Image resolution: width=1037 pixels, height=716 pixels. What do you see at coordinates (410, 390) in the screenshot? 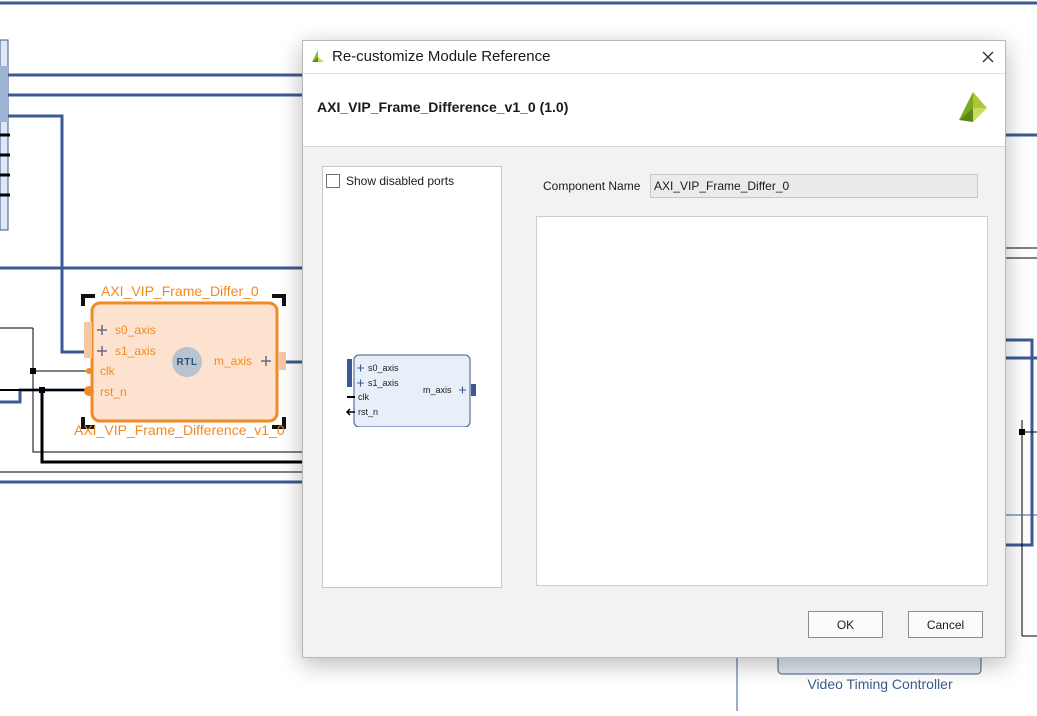
I see `ip-symbol: s0_axis s1_axis clk rst_n m_axis` at bounding box center [410, 390].